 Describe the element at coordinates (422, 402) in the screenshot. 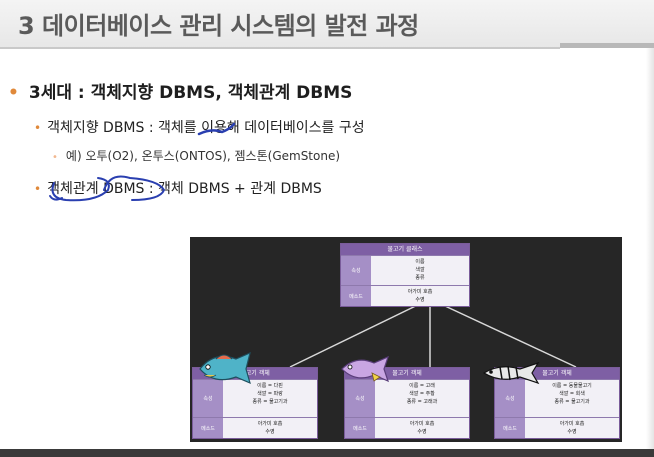

I see `attr: 종류 = 고래과` at that location.